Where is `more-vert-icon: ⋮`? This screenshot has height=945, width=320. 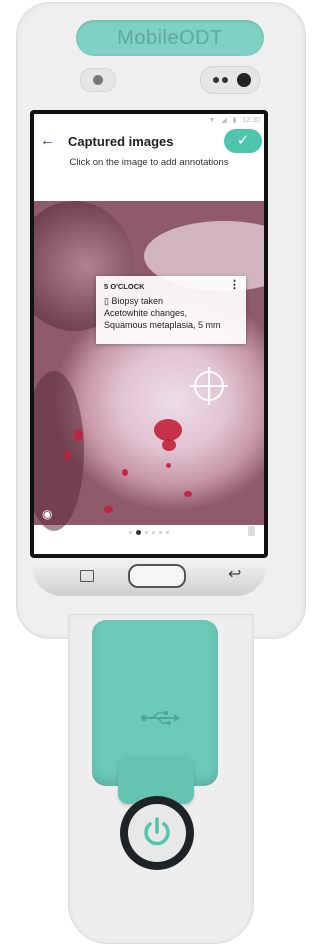 more-vert-icon: ⋮ is located at coordinates (234, 284).